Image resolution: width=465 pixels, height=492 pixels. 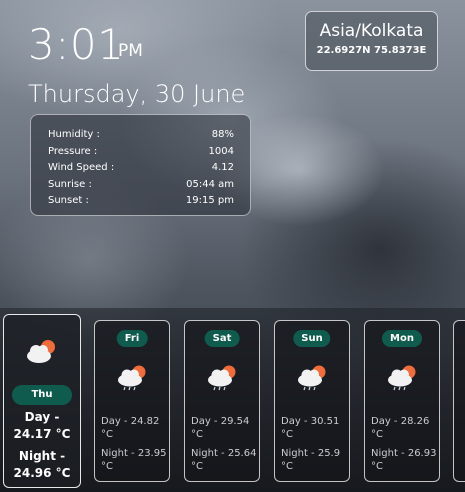 What do you see at coordinates (141, 168) in the screenshot?
I see `wind-speed-row: Wind Speed : 4.12` at bounding box center [141, 168].